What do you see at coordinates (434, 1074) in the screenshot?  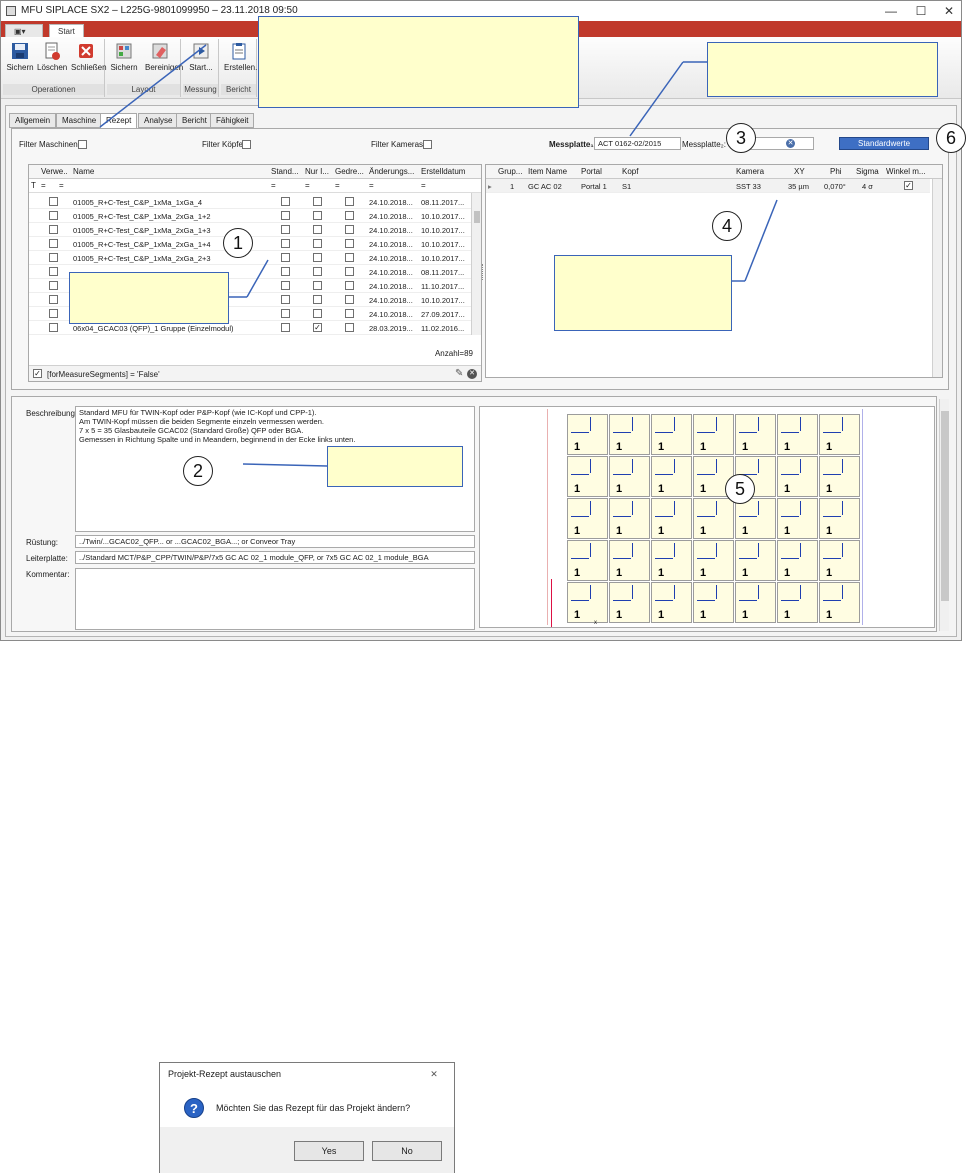 I see `dialog-close-button: ✕` at bounding box center [434, 1074].